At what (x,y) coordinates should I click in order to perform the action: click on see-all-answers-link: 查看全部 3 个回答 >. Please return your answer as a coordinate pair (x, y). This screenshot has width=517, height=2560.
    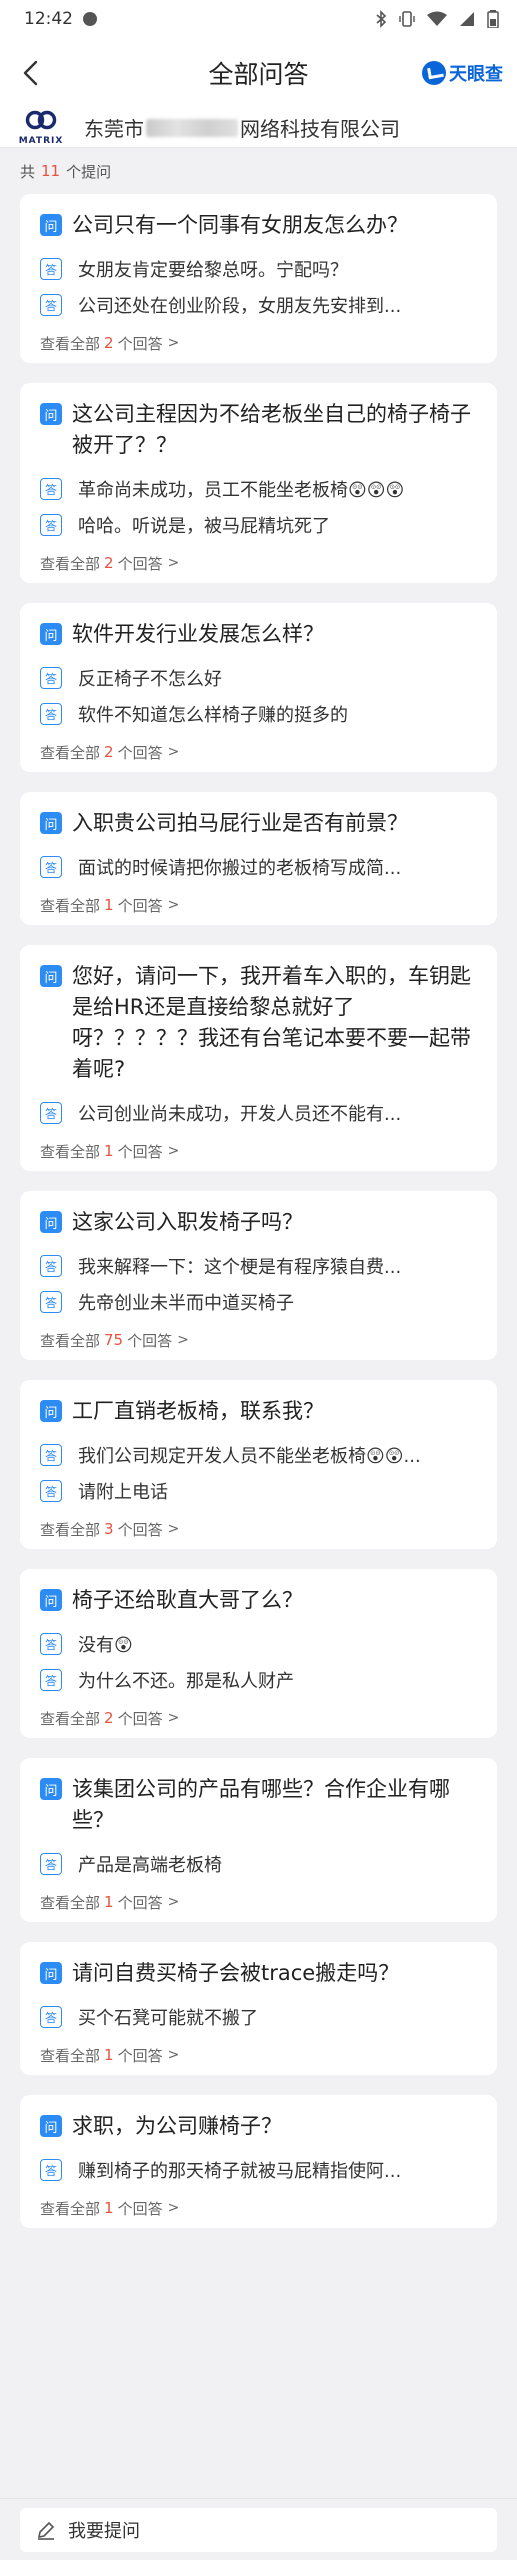
    Looking at the image, I should click on (258, 1529).